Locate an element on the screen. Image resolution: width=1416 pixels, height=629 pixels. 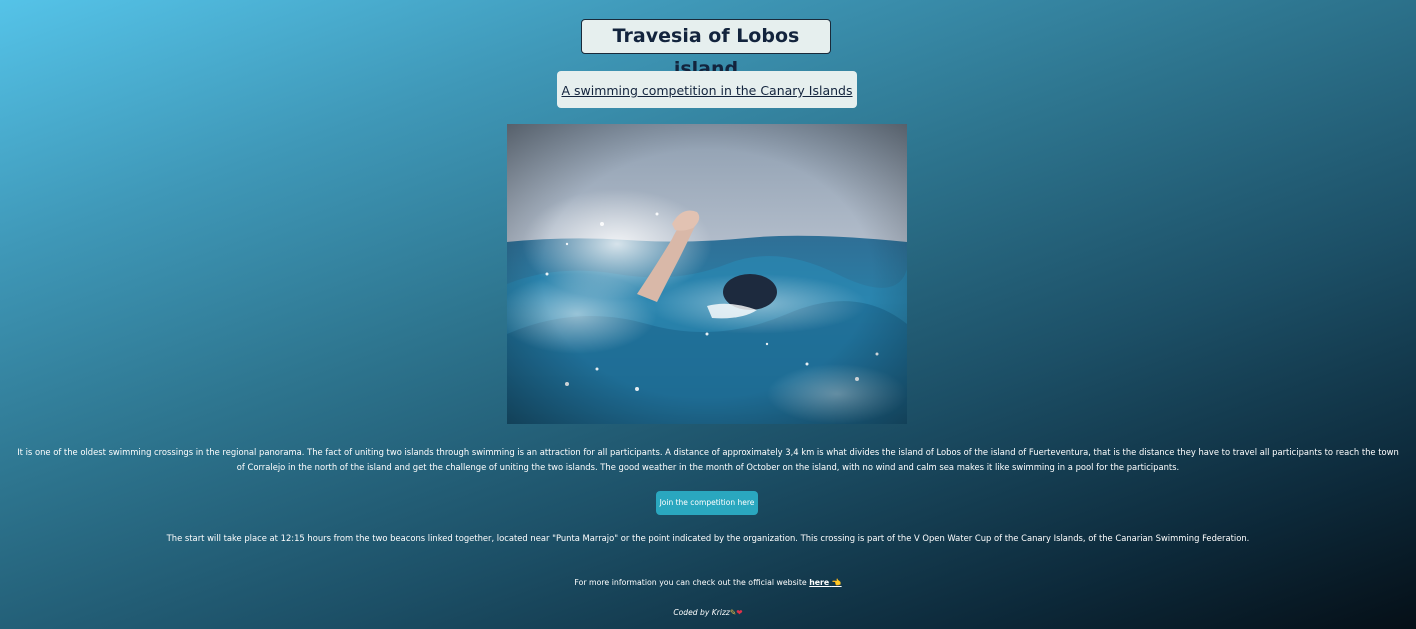
credit-text: Coded by Krizz is located at coordinates (701, 612).